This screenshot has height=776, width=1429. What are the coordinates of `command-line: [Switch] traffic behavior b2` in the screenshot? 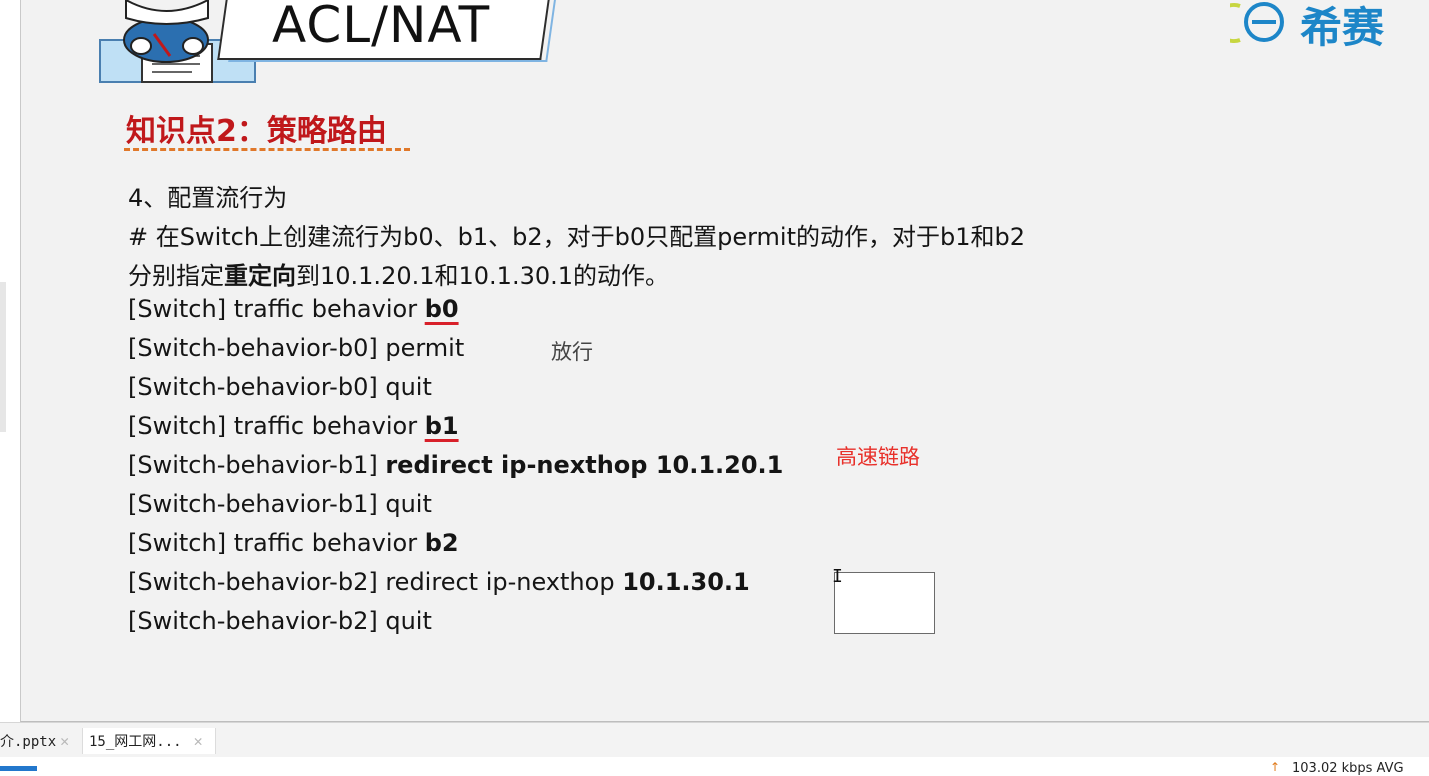 It's located at (293, 543).